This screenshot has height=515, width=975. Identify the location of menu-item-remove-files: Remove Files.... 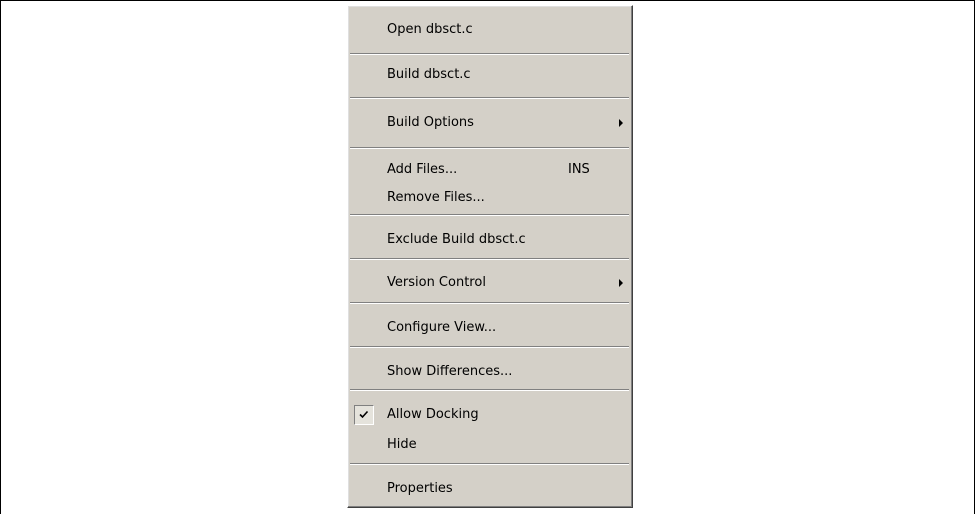
(490, 198).